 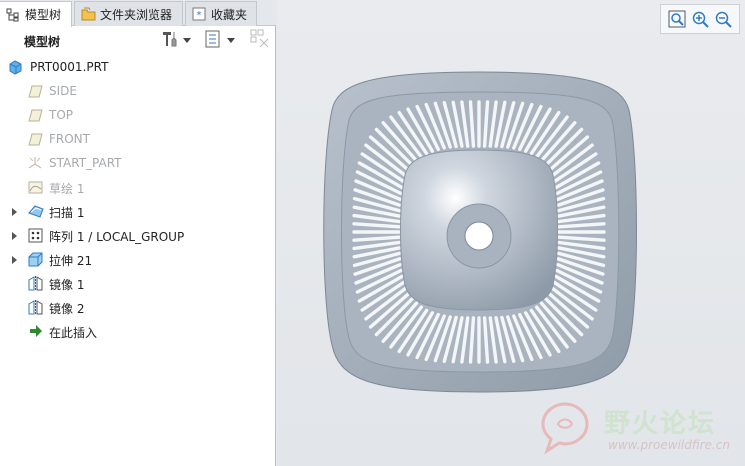 What do you see at coordinates (117, 237) in the screenshot?
I see `tree-item-label: 阵列 1 / LOCAL_GROUP` at bounding box center [117, 237].